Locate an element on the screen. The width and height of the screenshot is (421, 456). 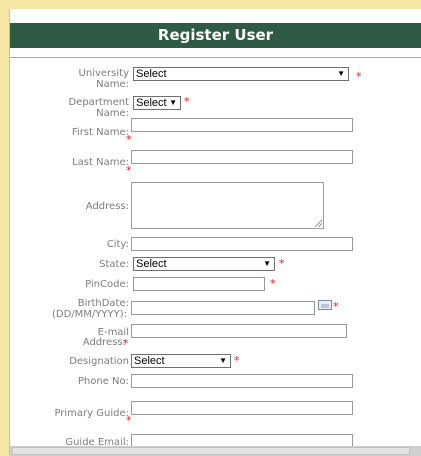
state-select-value: Select is located at coordinates (151, 264).